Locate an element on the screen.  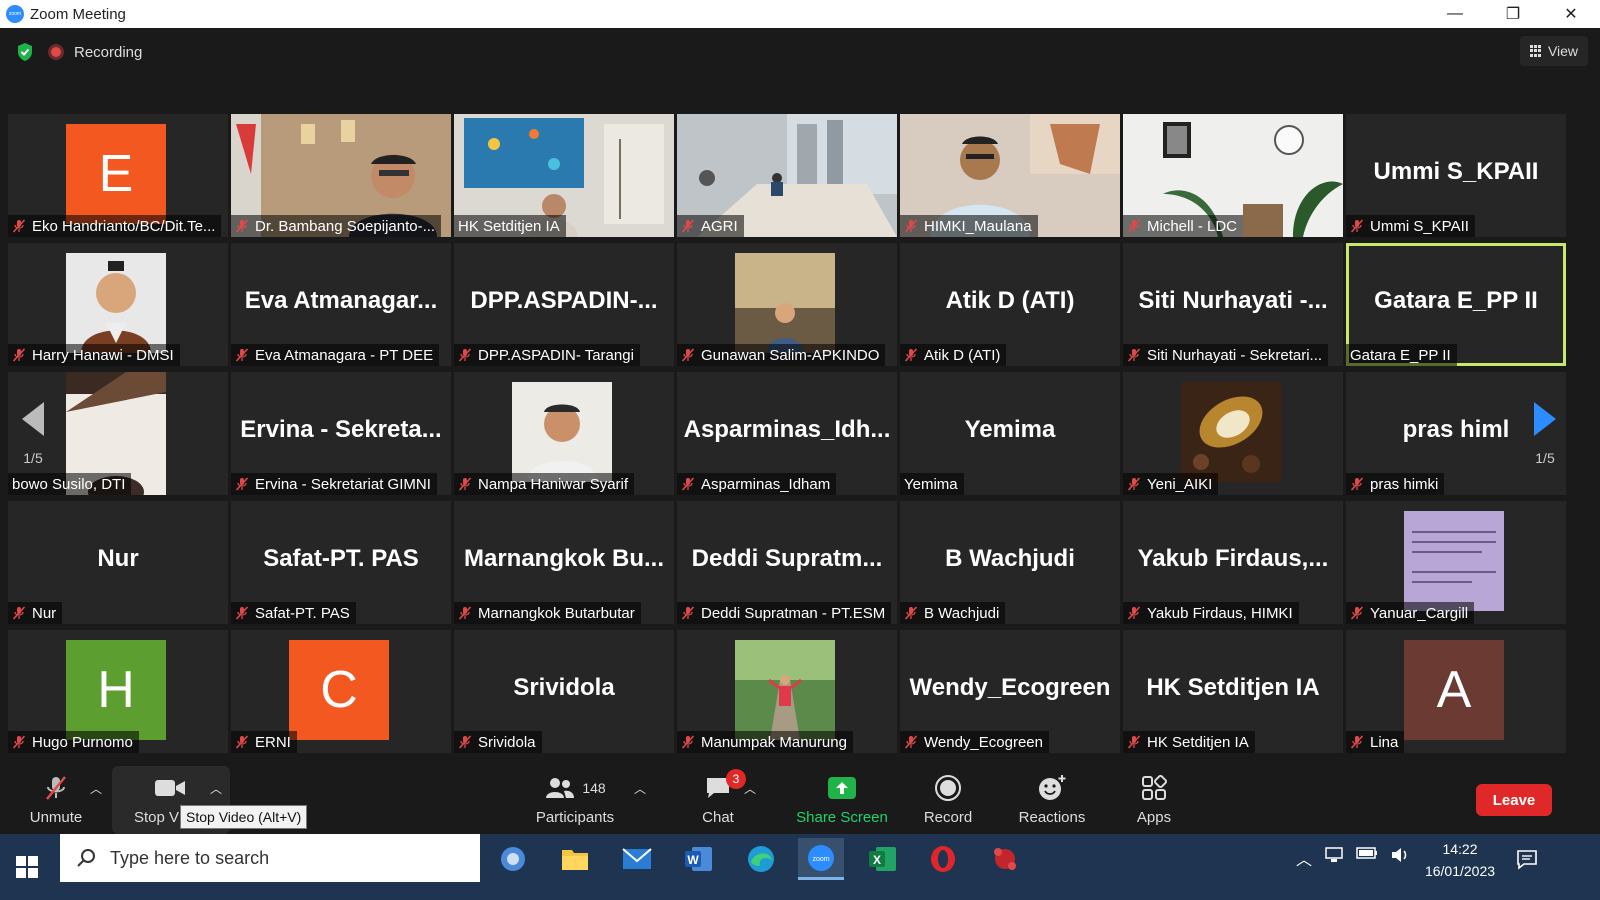
participant-tile: AGRI is located at coordinates (787, 175).